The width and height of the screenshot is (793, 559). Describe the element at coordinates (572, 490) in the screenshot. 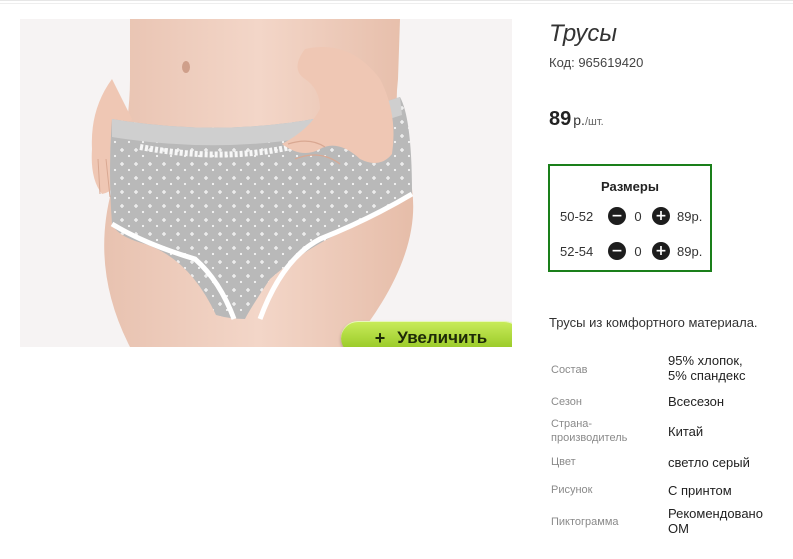

I see `property-key: Рисунок` at that location.